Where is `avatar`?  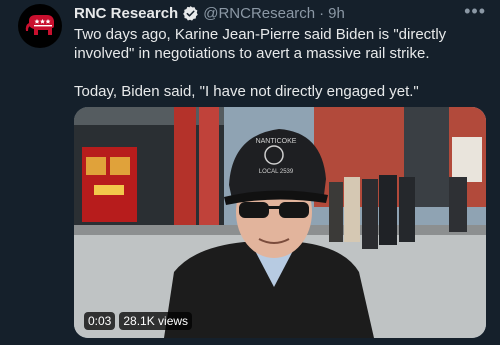
avatar is located at coordinates (40, 26).